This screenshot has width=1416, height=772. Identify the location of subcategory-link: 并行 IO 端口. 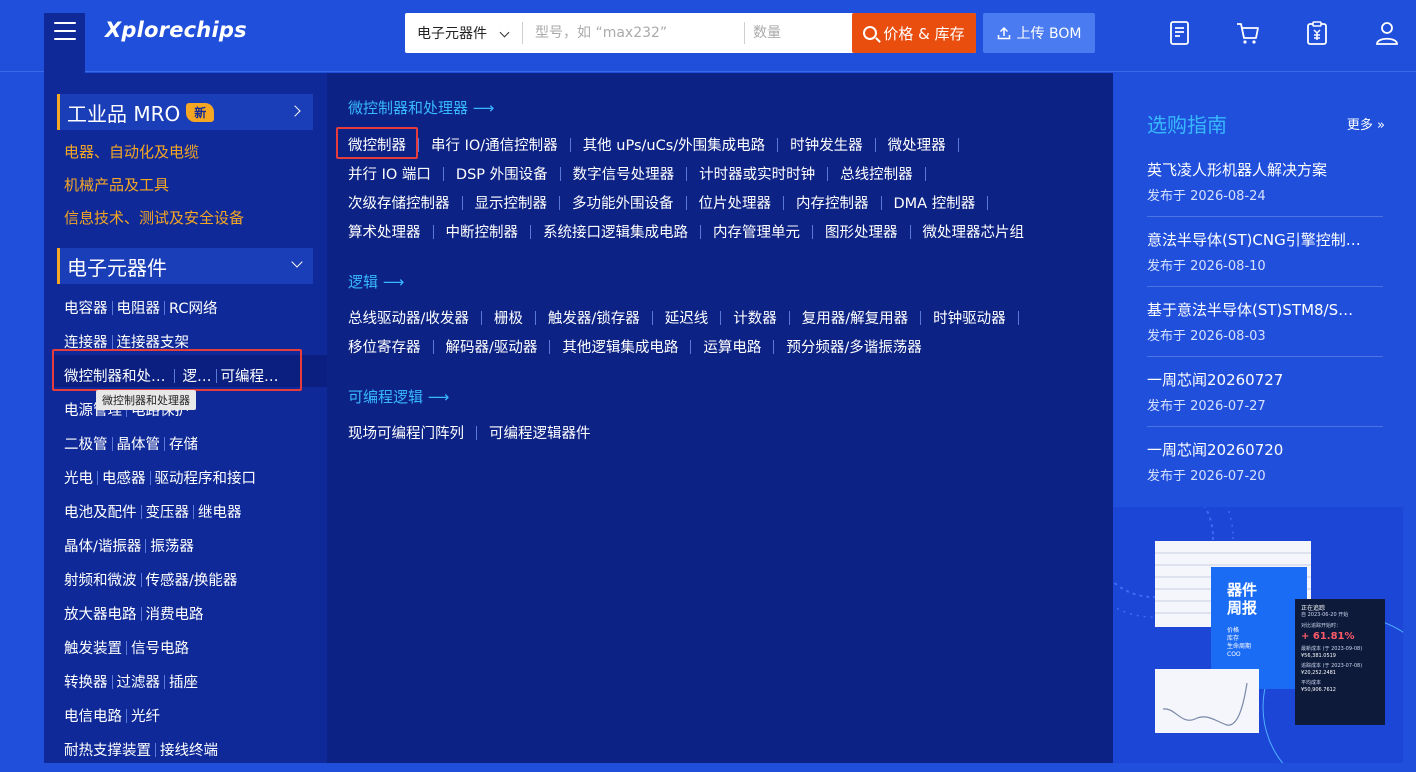
(389, 175).